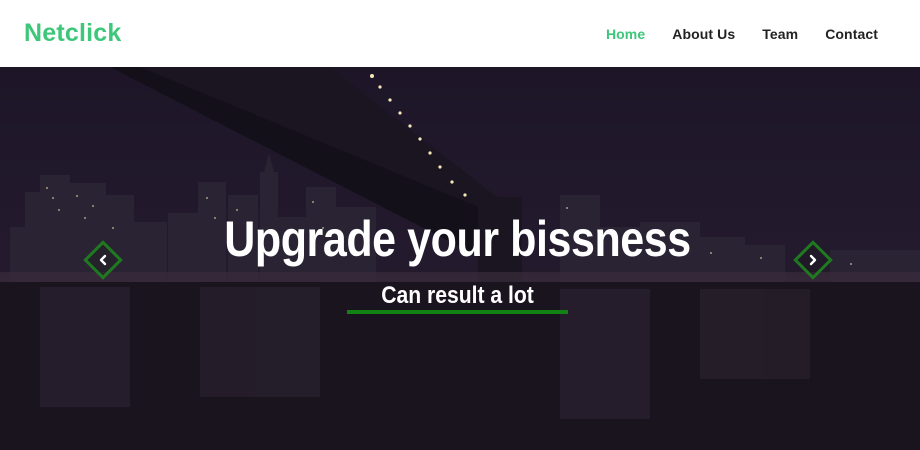  I want to click on chevron-left-icon, so click(103, 260).